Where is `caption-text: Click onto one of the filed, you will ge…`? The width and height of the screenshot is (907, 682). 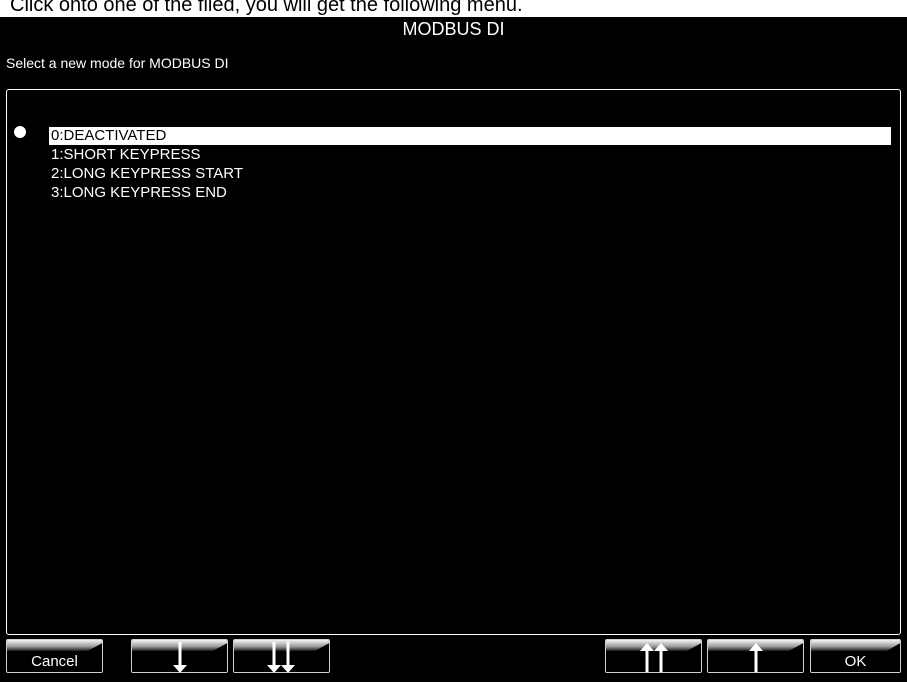 caption-text: Click onto one of the filed, you will ge… is located at coordinates (266, 8).